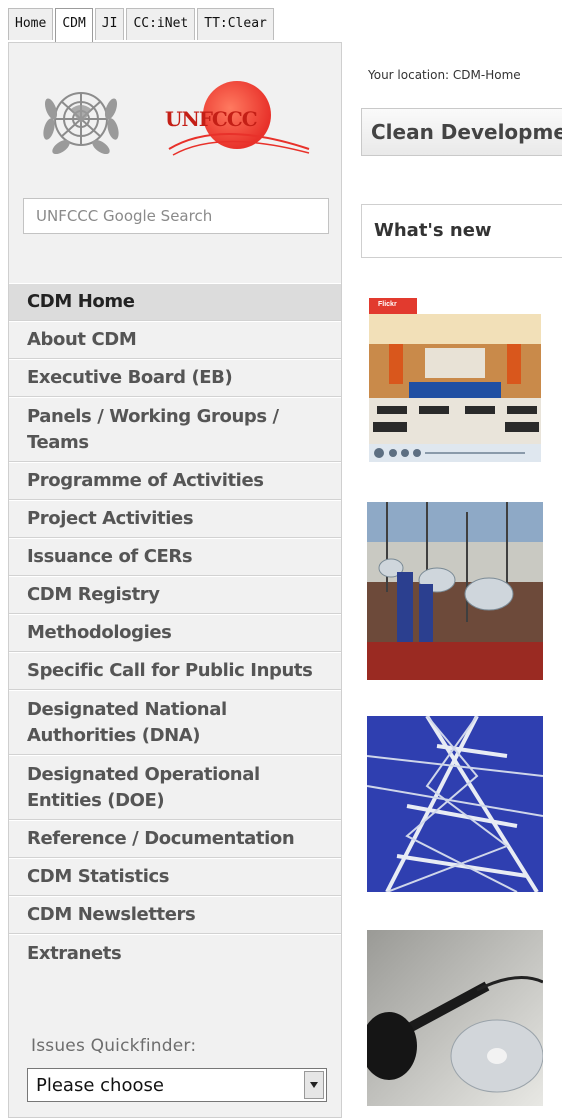 This screenshot has width=562, height=1118. What do you see at coordinates (175, 595) in the screenshot?
I see `sidebar-item-cdm-registry: CDM Registry` at bounding box center [175, 595].